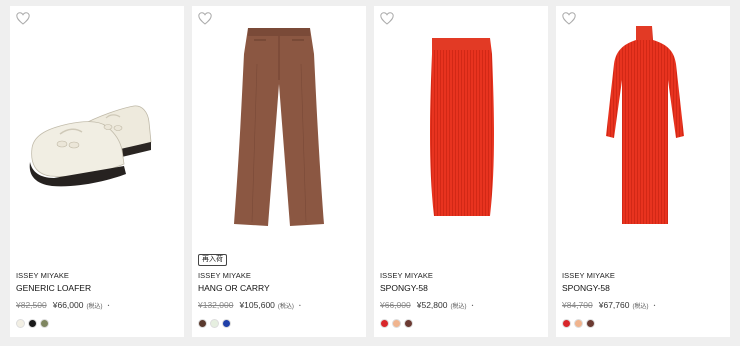 The height and width of the screenshot is (346, 740). Describe the element at coordinates (234, 288) in the screenshot. I see `product-name: HANG OR CARRY` at that location.